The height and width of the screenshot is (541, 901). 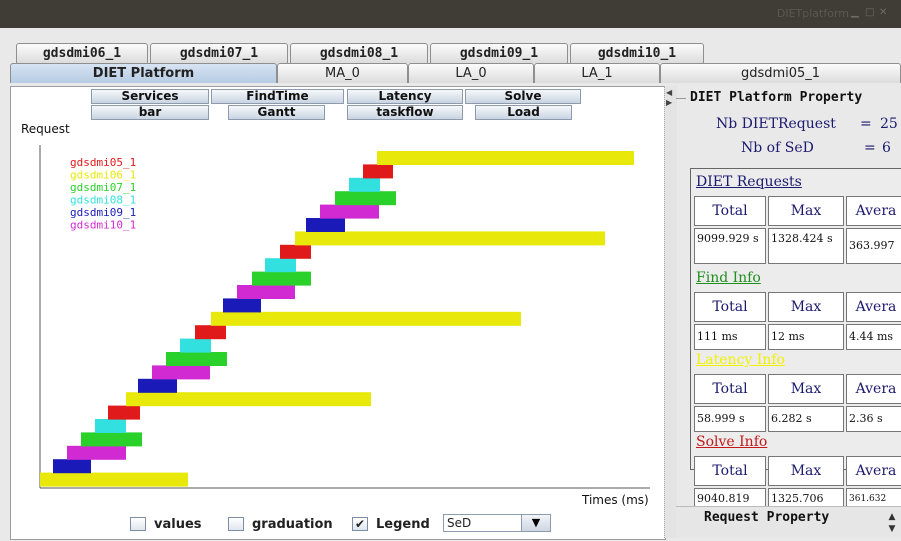 What do you see at coordinates (806, 211) in the screenshot?
I see `requests-max-header: Max` at bounding box center [806, 211].